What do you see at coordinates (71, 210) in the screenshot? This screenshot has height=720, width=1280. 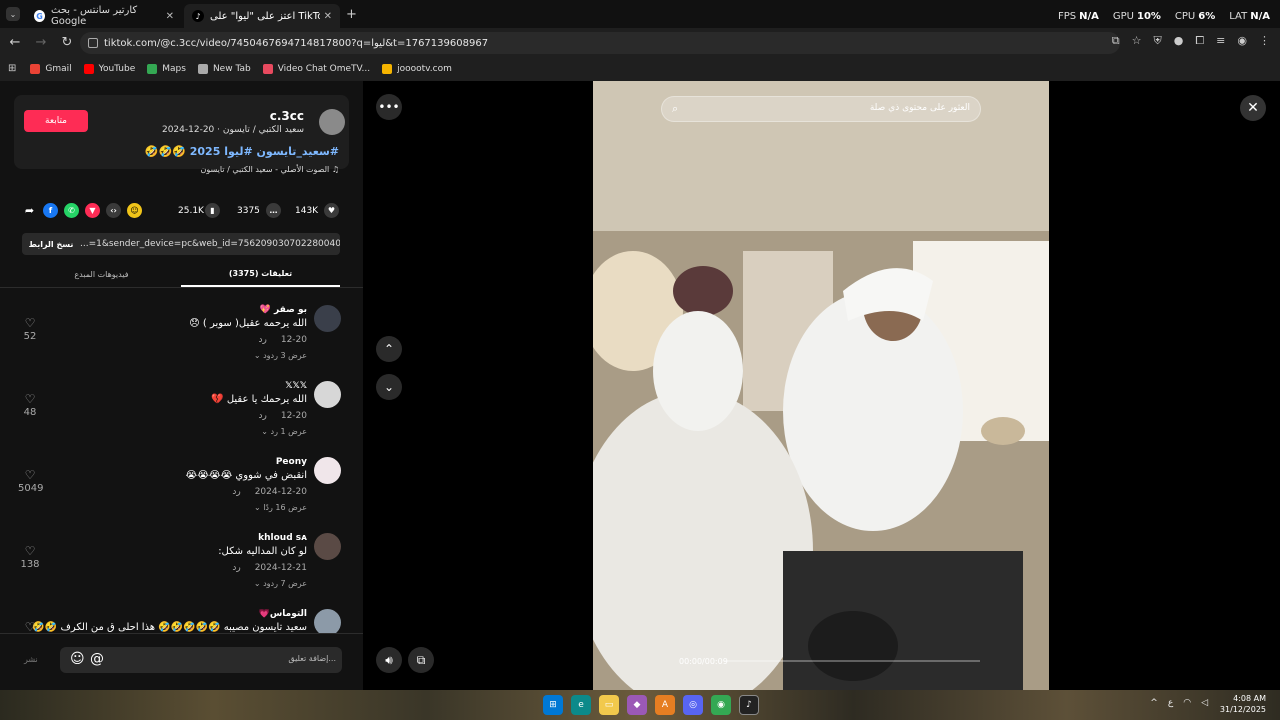 I see `whatsapp-icon: ✆` at bounding box center [71, 210].